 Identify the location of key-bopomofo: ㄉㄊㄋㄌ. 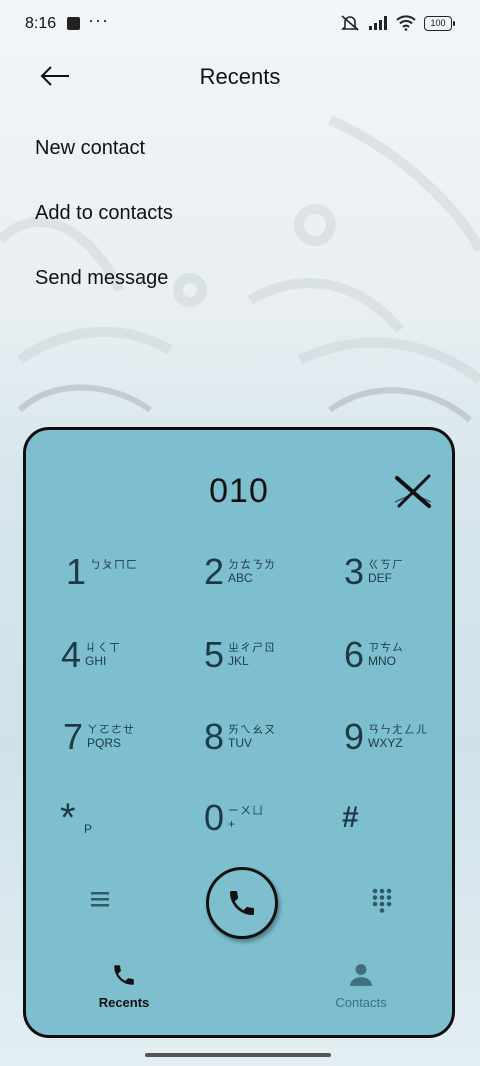
(252, 565).